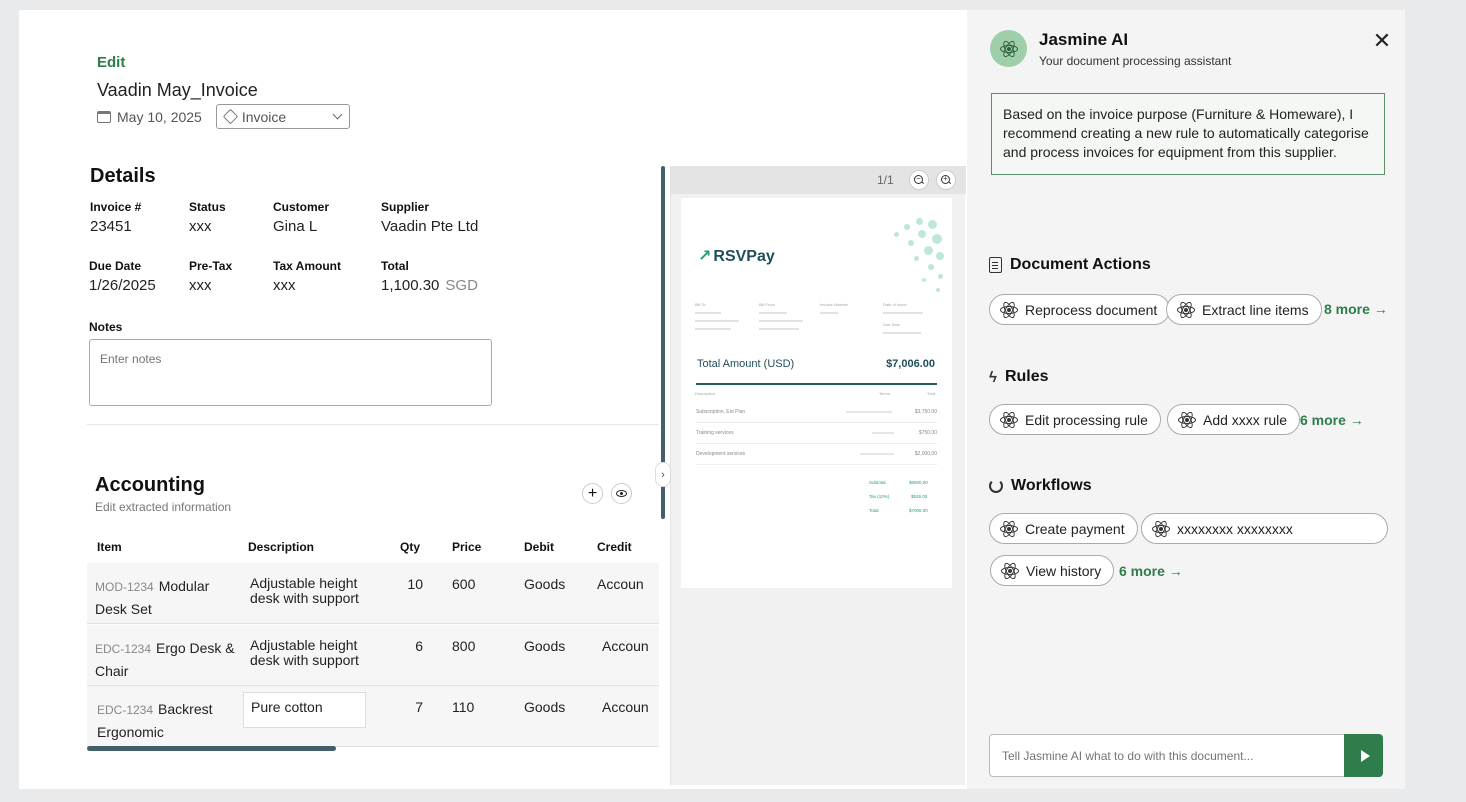 This screenshot has height=802, width=1466. What do you see at coordinates (230, 116) in the screenshot?
I see `tag-icon` at bounding box center [230, 116].